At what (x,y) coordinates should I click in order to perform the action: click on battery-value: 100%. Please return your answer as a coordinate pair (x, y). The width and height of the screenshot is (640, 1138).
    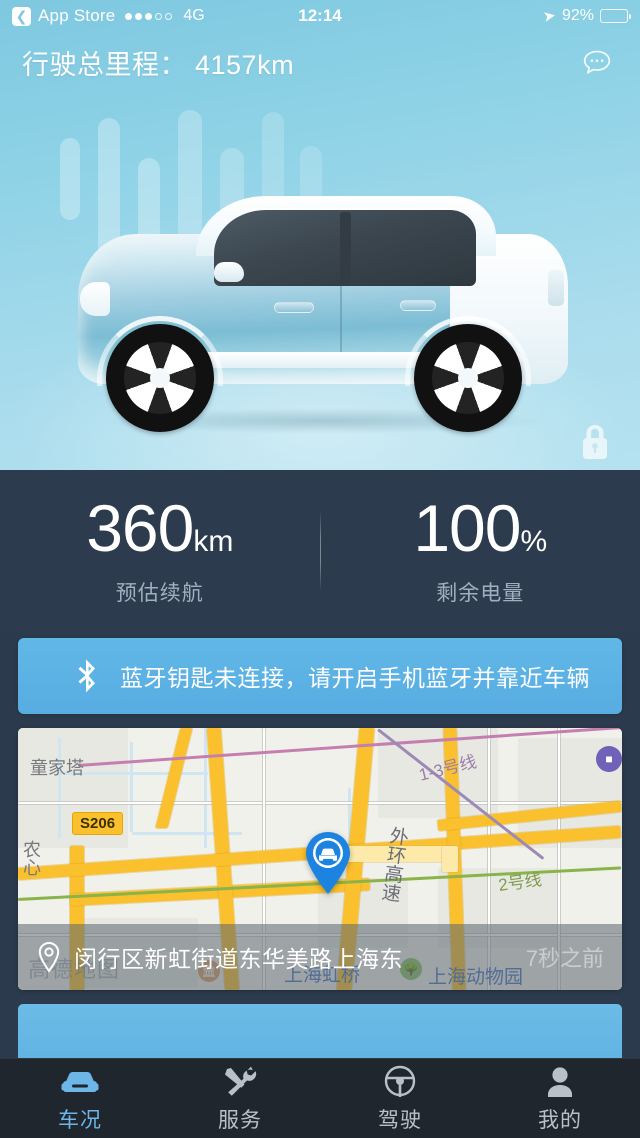
    Looking at the image, I should click on (480, 528).